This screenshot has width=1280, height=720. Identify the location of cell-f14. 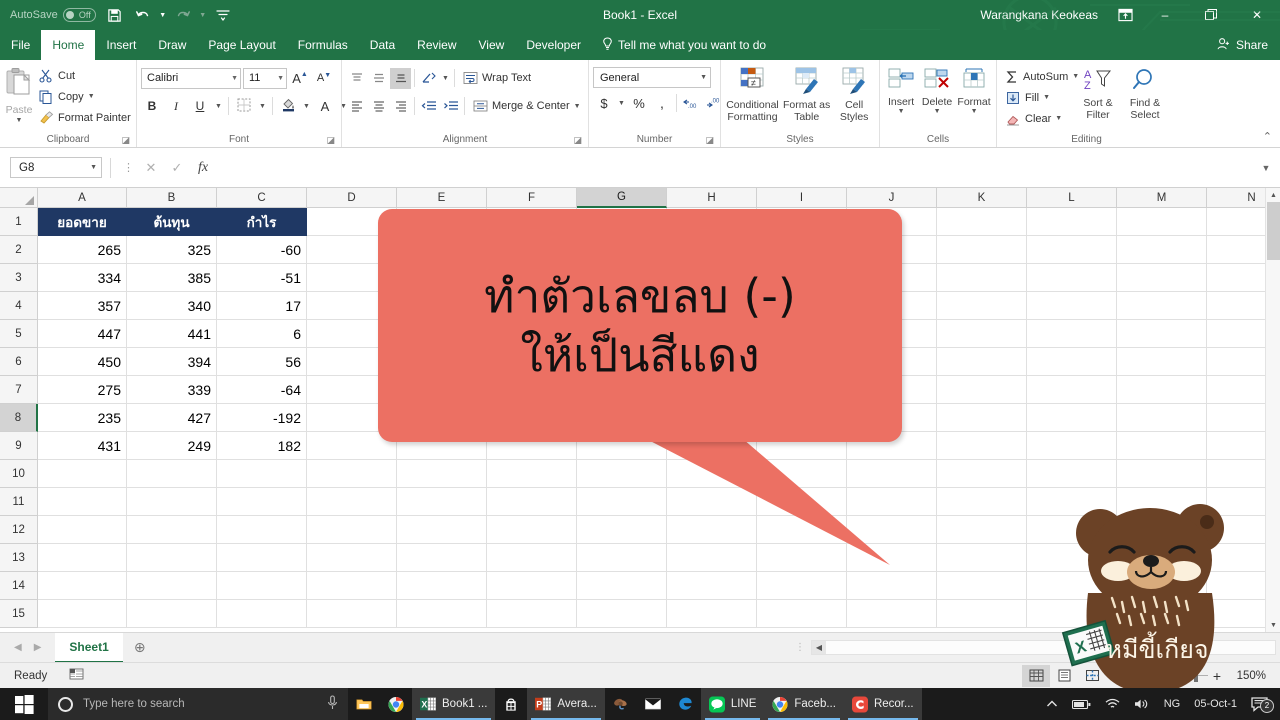
(532, 586).